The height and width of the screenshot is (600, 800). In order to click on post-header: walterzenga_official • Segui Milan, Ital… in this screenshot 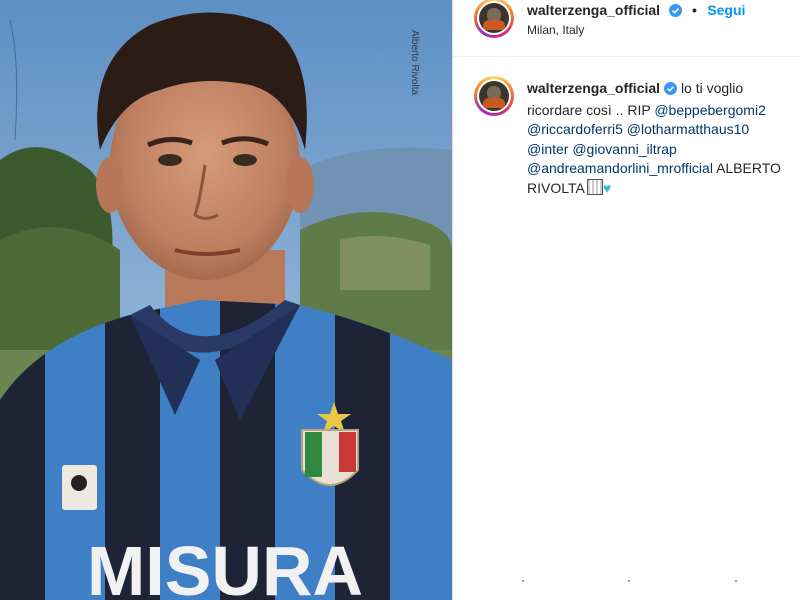, I will do `click(626, 28)`.